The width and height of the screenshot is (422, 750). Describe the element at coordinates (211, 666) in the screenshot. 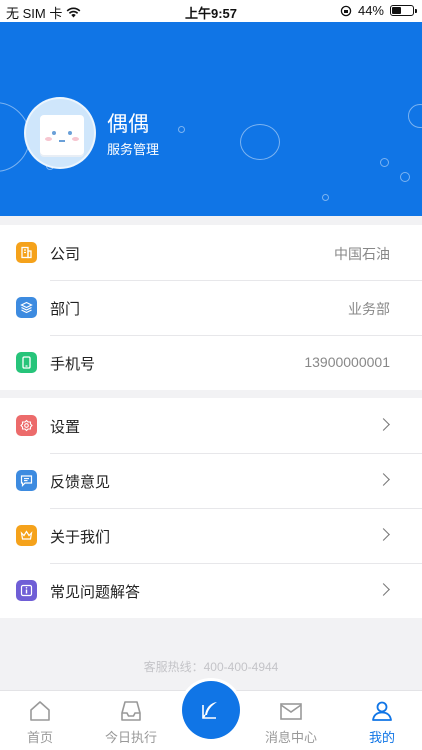

I see `customer-hotline: 客服热线：400-400-4944` at that location.